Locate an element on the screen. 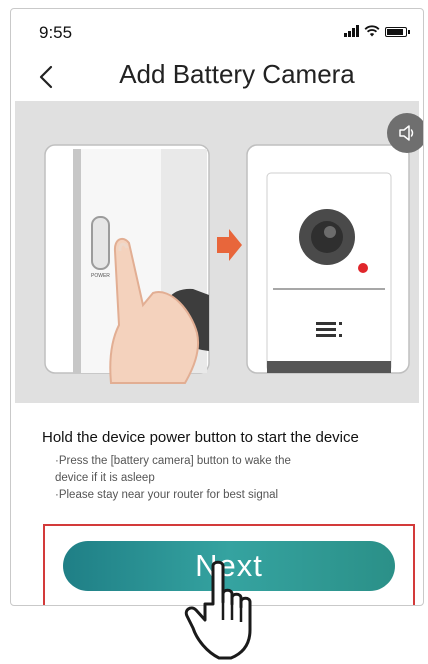  speaker-icon is located at coordinates (406, 133).